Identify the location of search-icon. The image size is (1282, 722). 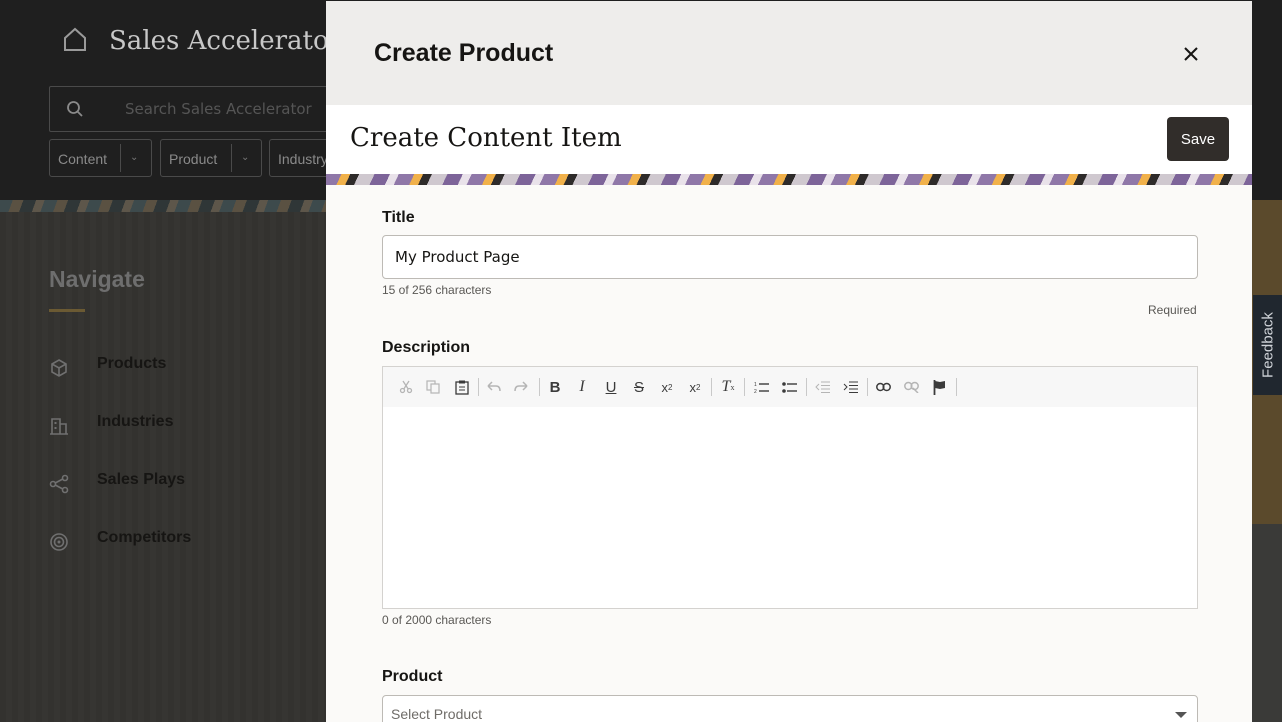
(75, 109).